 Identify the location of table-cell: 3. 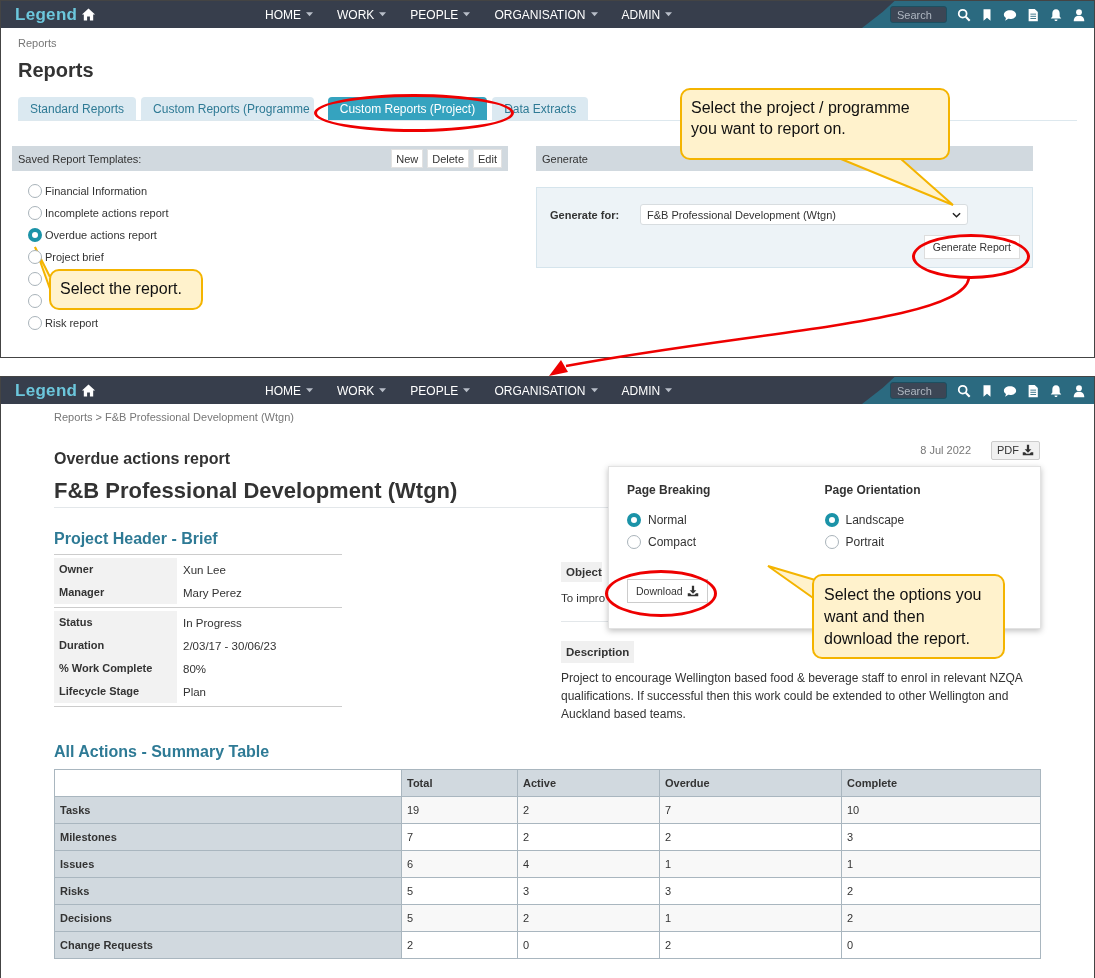
(941, 837).